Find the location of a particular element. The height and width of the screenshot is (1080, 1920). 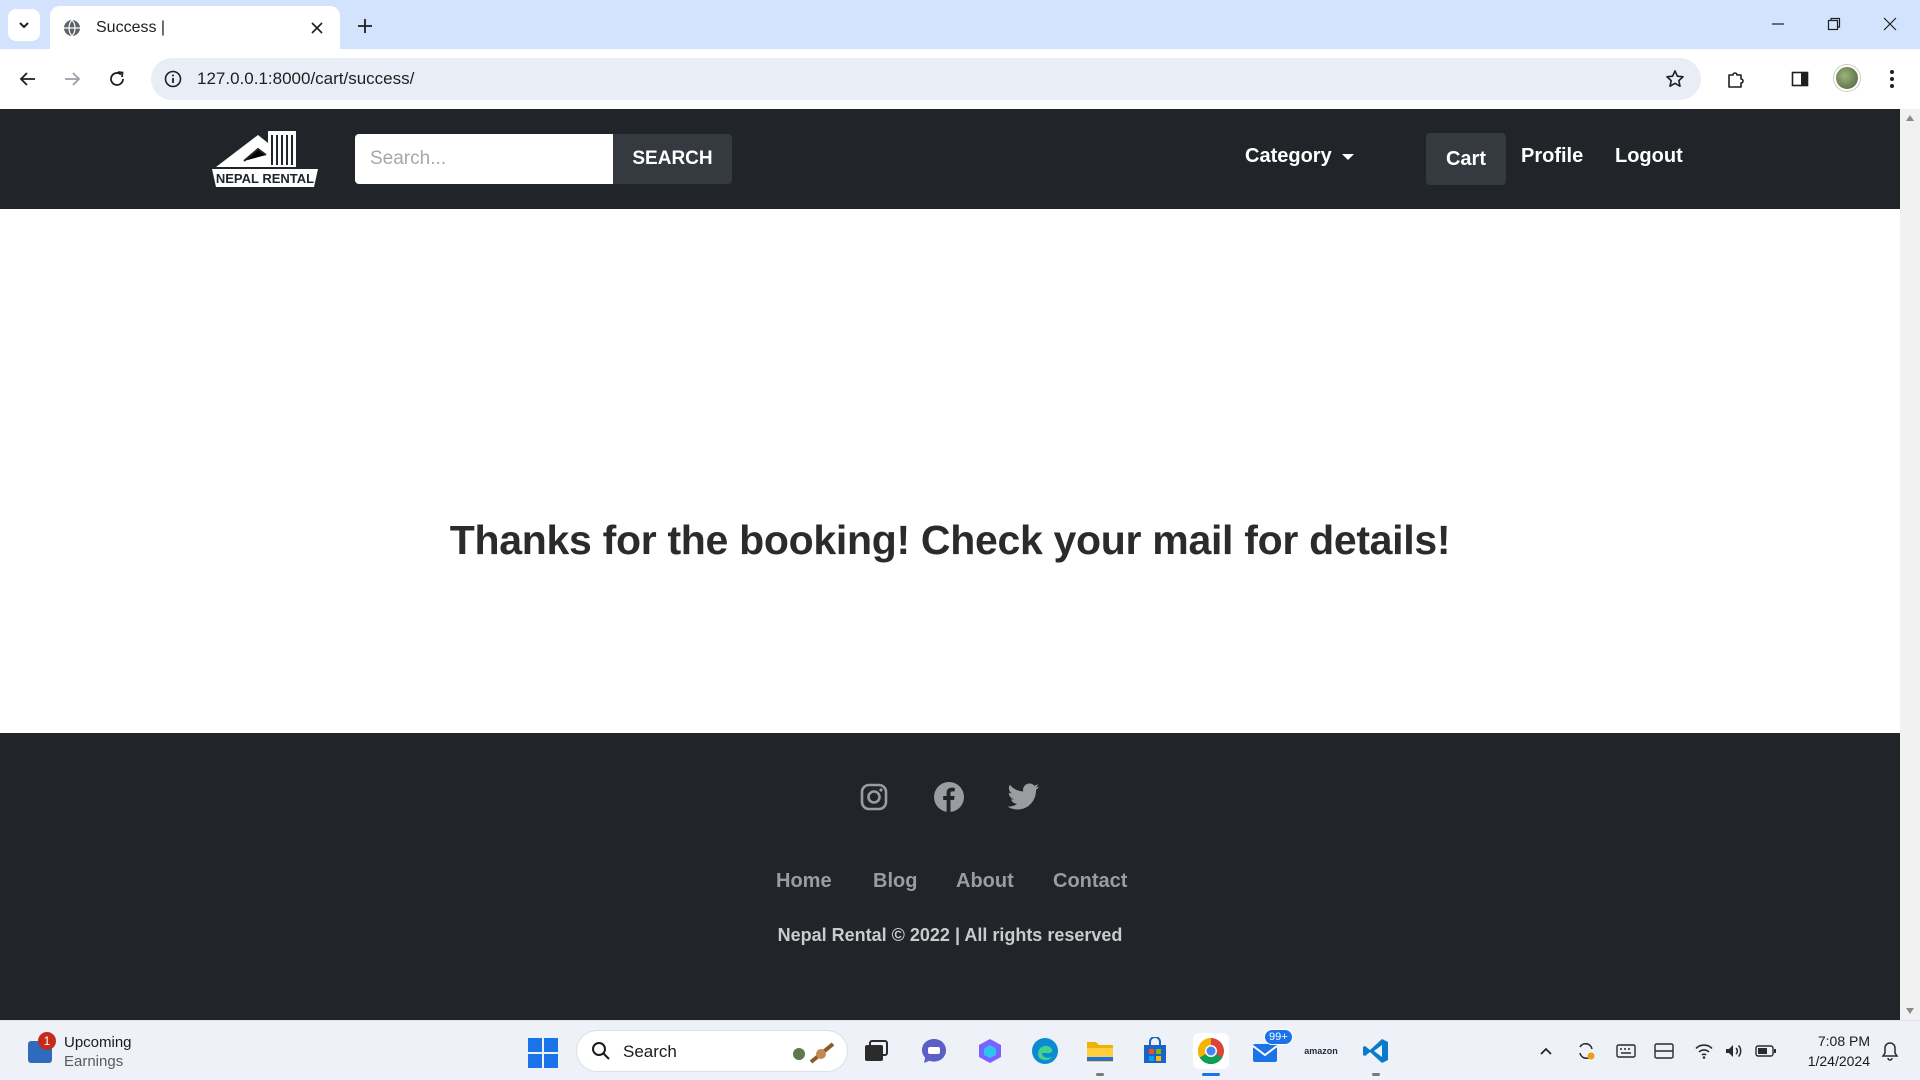

show-hidden-icons-button is located at coordinates (1546, 1051).